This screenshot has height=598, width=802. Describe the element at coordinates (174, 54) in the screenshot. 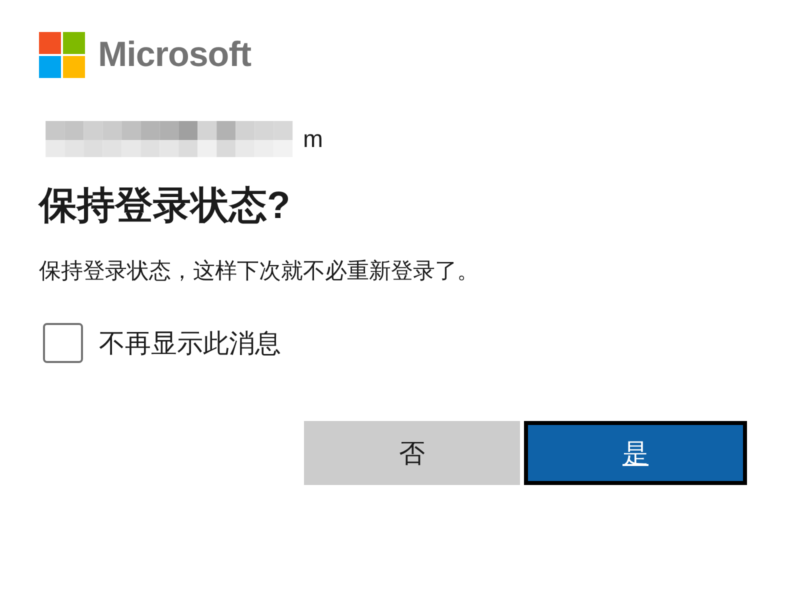

I see `brand-name: Microsoft` at that location.